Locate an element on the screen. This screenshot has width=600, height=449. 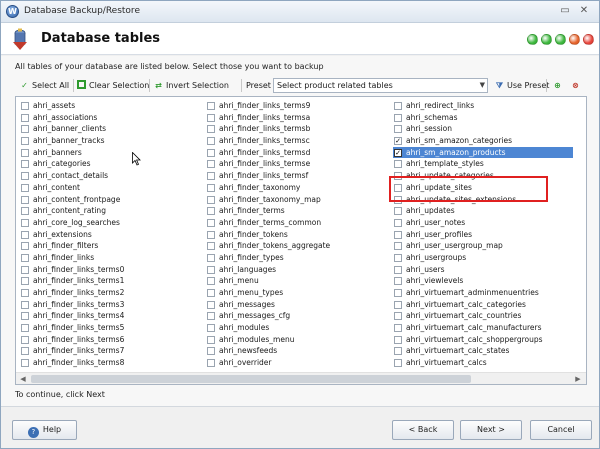
table-row: ahri_content_rating is located at coordinates (110, 211).